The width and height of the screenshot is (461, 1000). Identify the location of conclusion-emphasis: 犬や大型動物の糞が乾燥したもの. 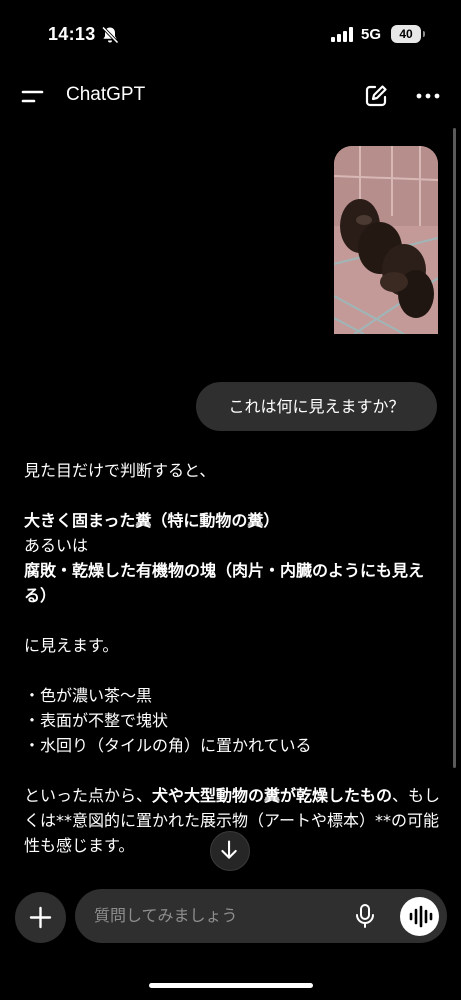
(272, 795).